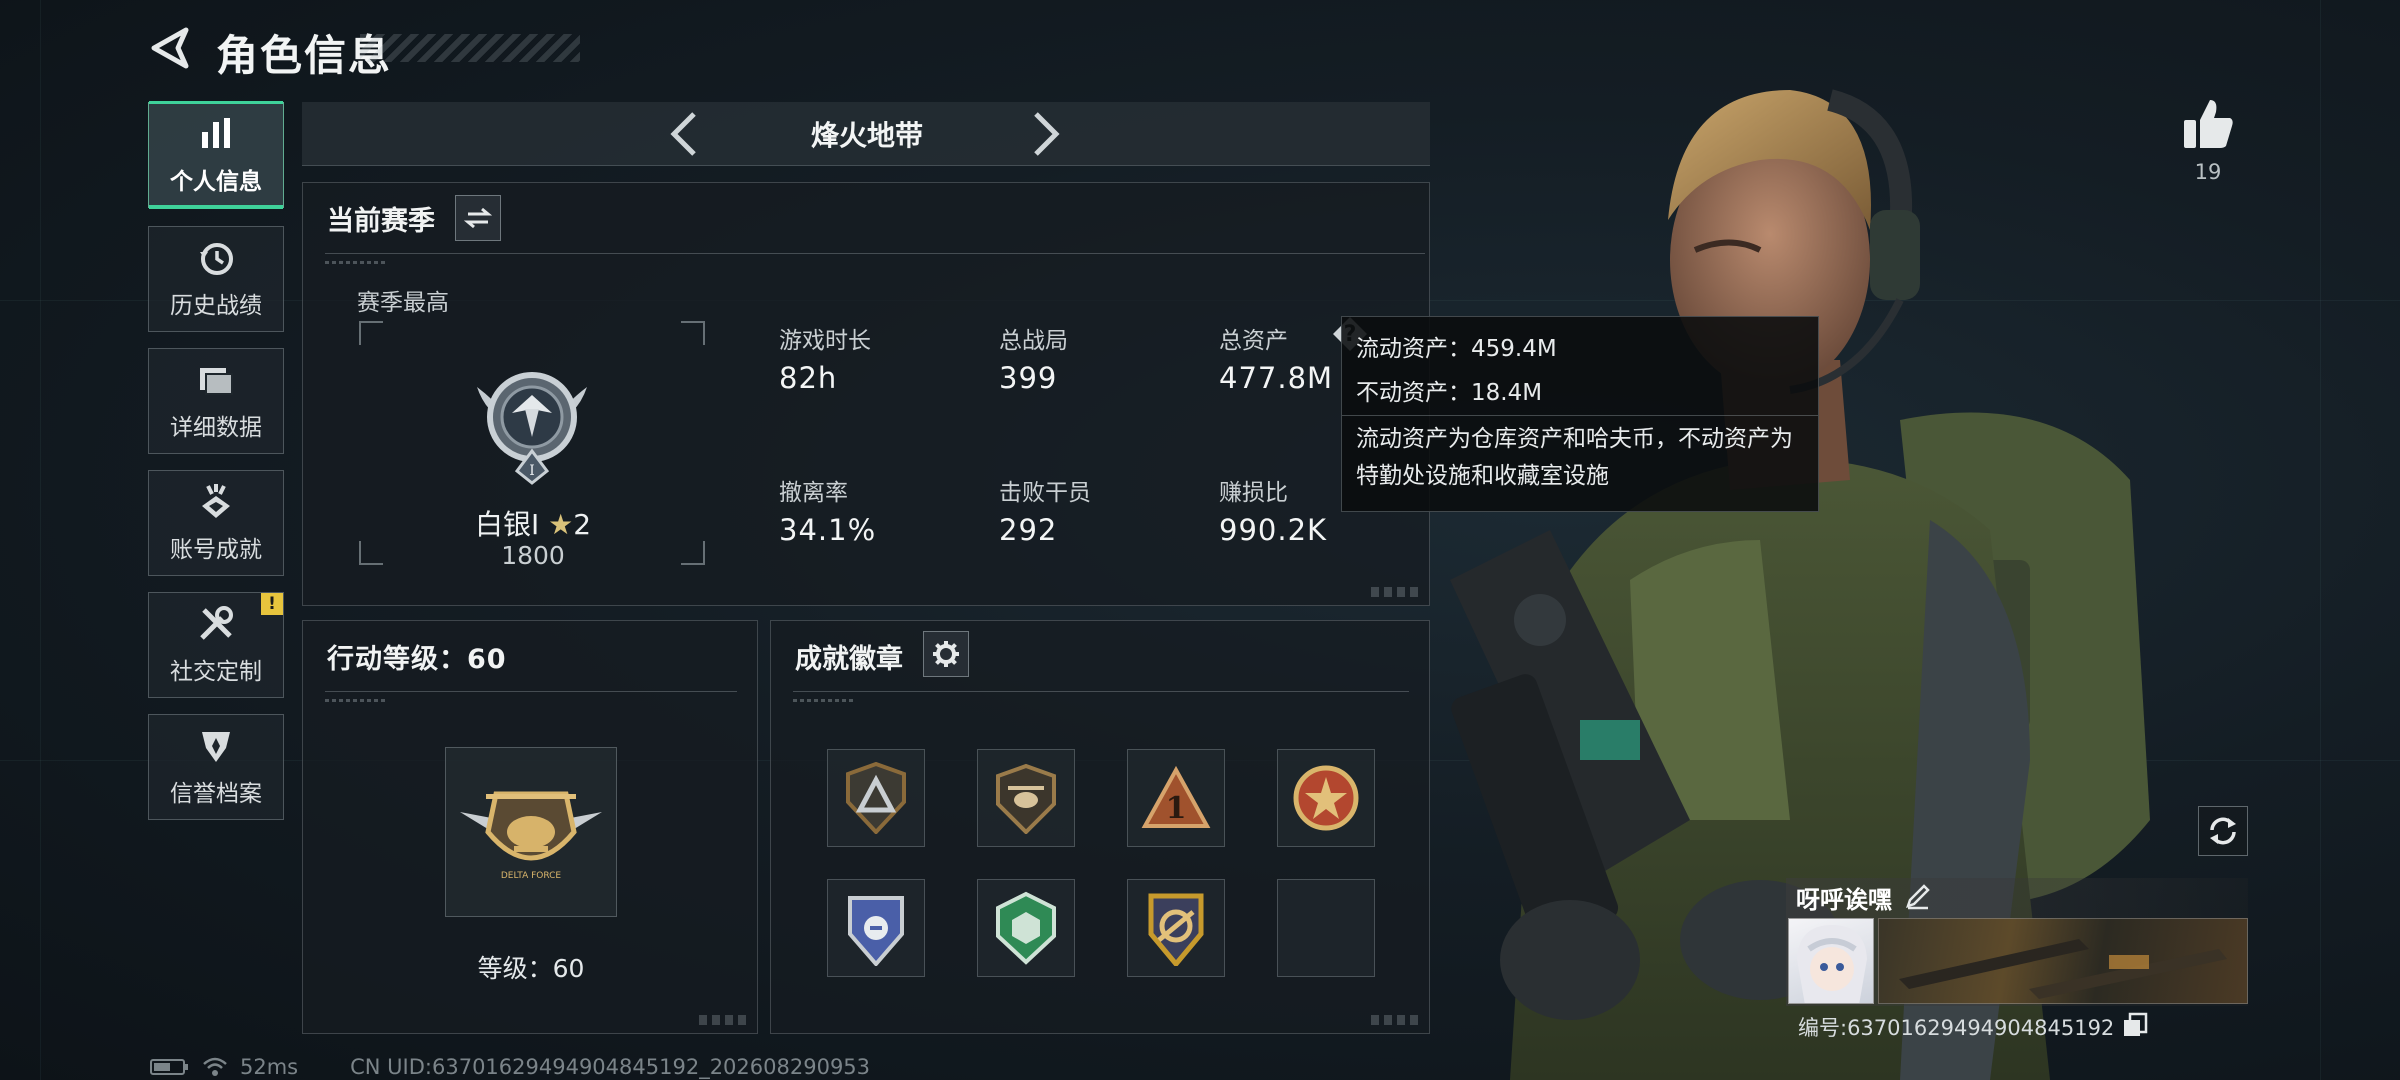  What do you see at coordinates (1832, 964) in the screenshot?
I see `avatar-image` at bounding box center [1832, 964].